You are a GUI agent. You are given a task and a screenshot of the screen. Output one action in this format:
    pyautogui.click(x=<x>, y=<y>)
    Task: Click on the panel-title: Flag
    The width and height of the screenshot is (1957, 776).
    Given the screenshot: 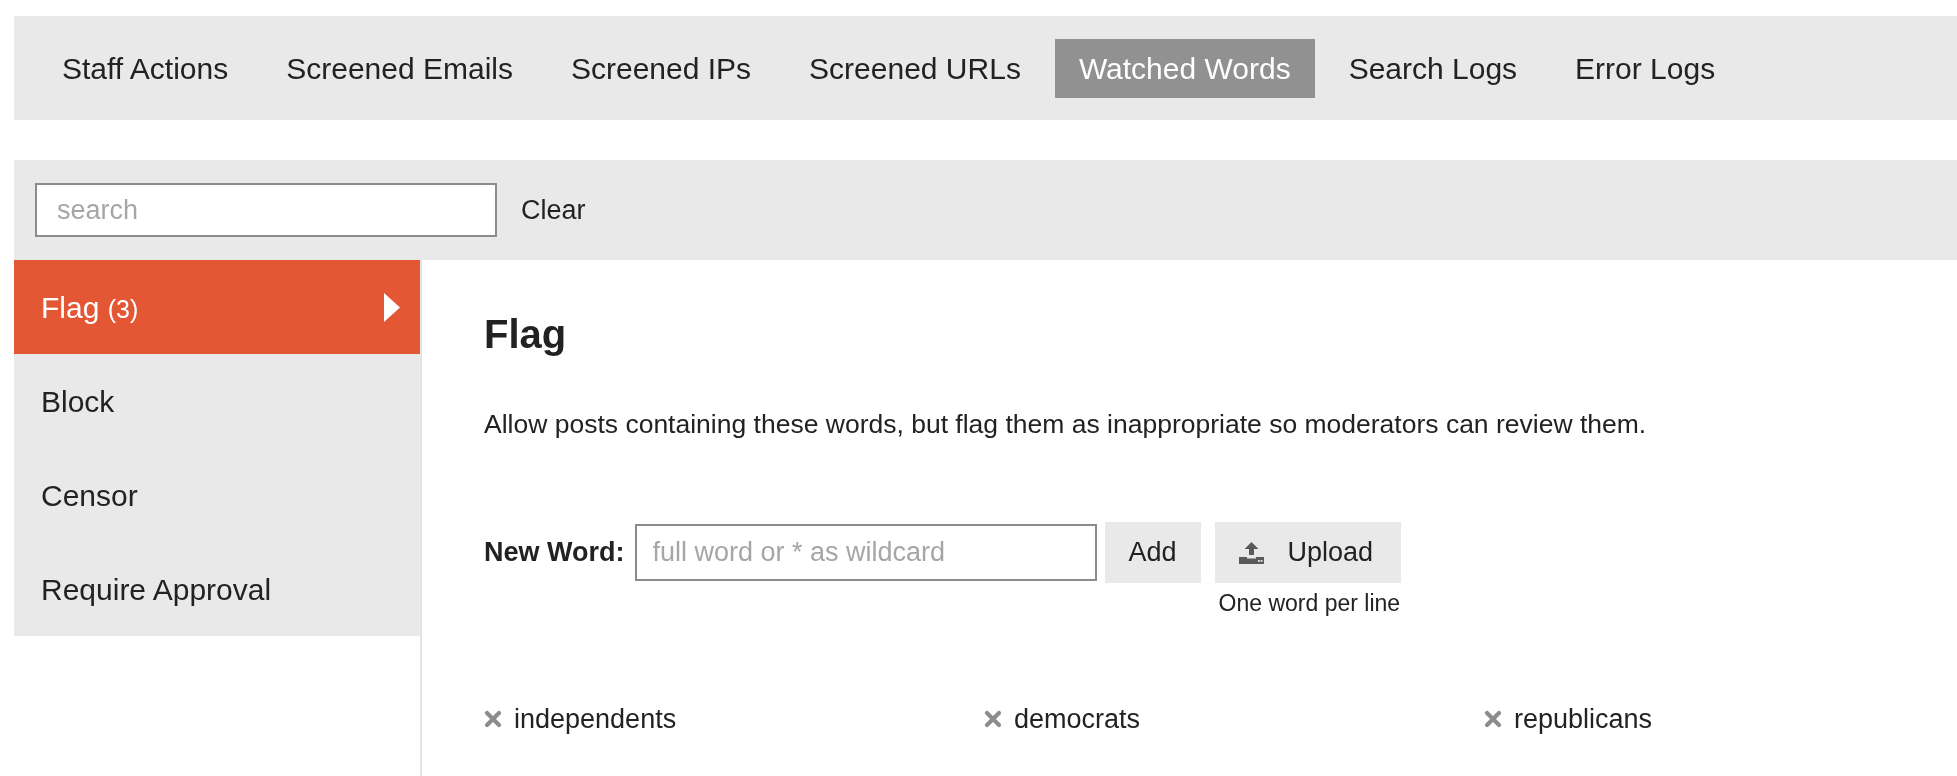 What is the action you would take?
    pyautogui.click(x=526, y=334)
    